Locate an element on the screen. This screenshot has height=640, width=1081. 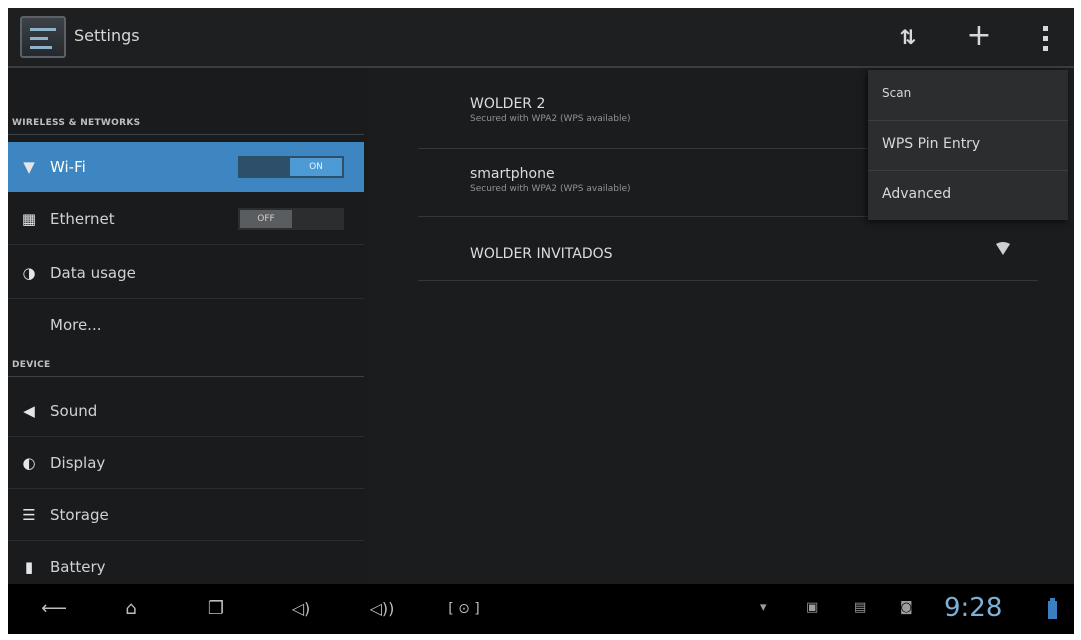
wifi-toggle-state: ON is located at coordinates (316, 167).